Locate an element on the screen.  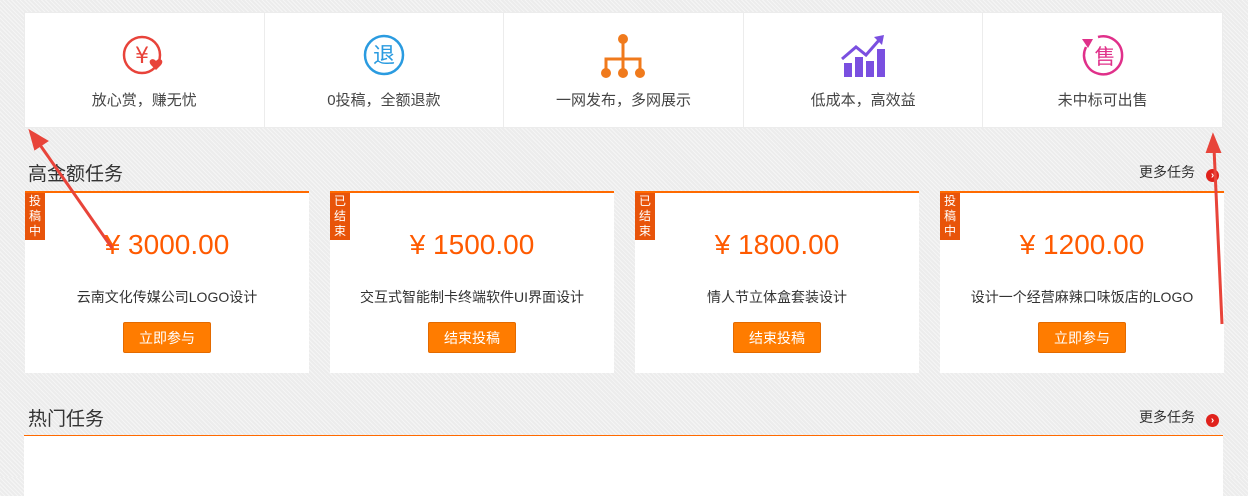
task-card: 已结束 ¥ 1500.00 交互式智能制卡终端软件UI界面设计 结束投稿 is located at coordinates (472, 282).